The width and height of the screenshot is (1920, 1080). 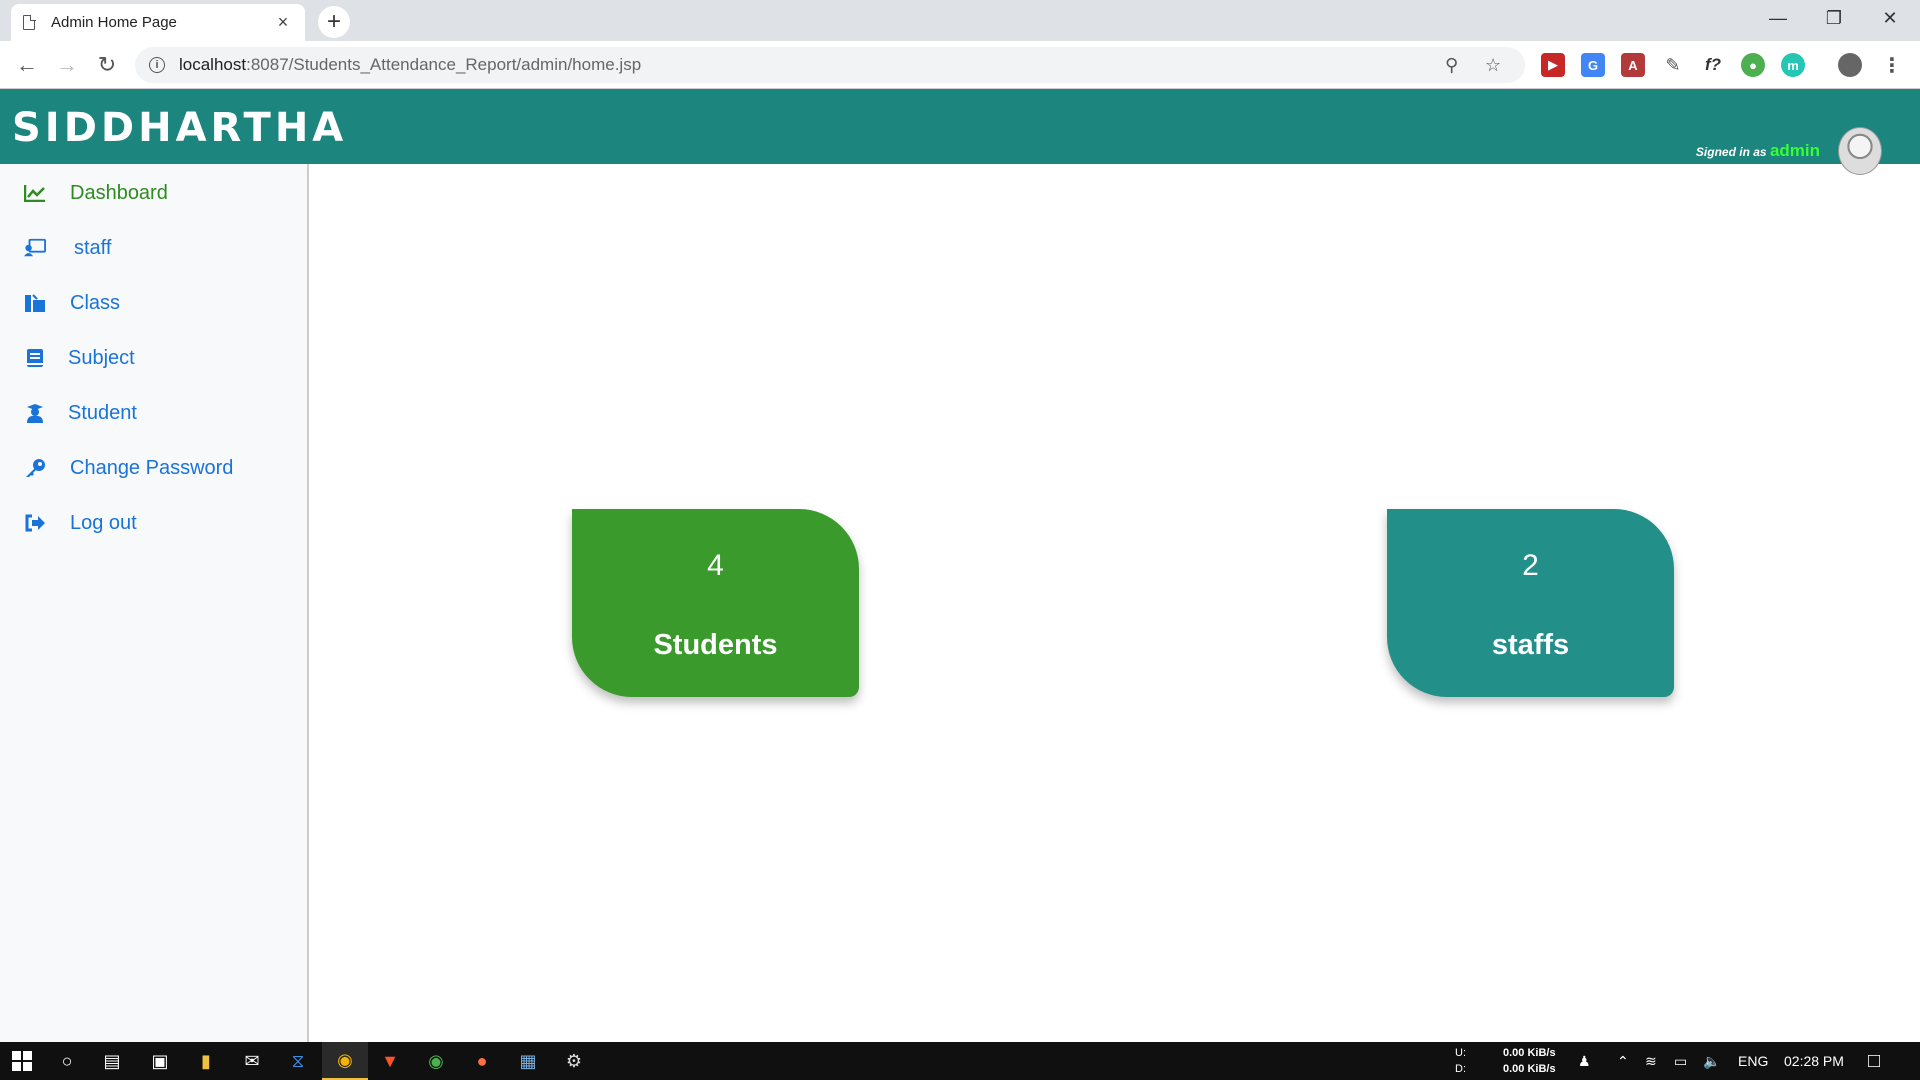 I want to click on key-icon, so click(x=35, y=468).